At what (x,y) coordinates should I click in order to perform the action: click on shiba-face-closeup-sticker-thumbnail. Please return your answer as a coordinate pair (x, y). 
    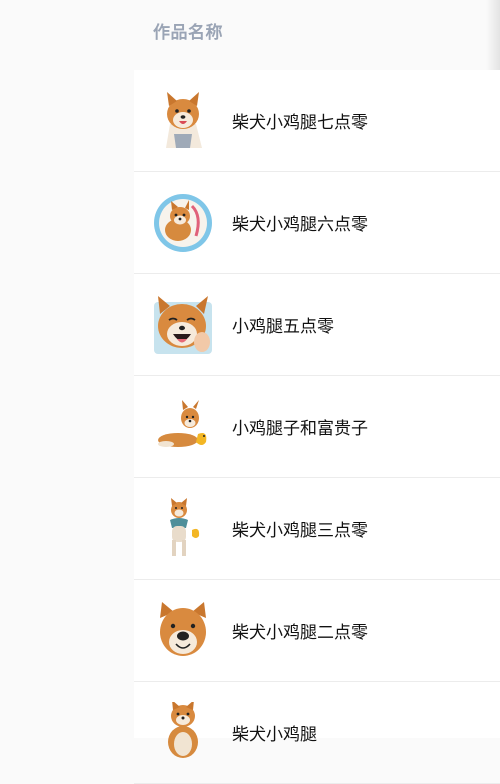
    Looking at the image, I should click on (183, 631).